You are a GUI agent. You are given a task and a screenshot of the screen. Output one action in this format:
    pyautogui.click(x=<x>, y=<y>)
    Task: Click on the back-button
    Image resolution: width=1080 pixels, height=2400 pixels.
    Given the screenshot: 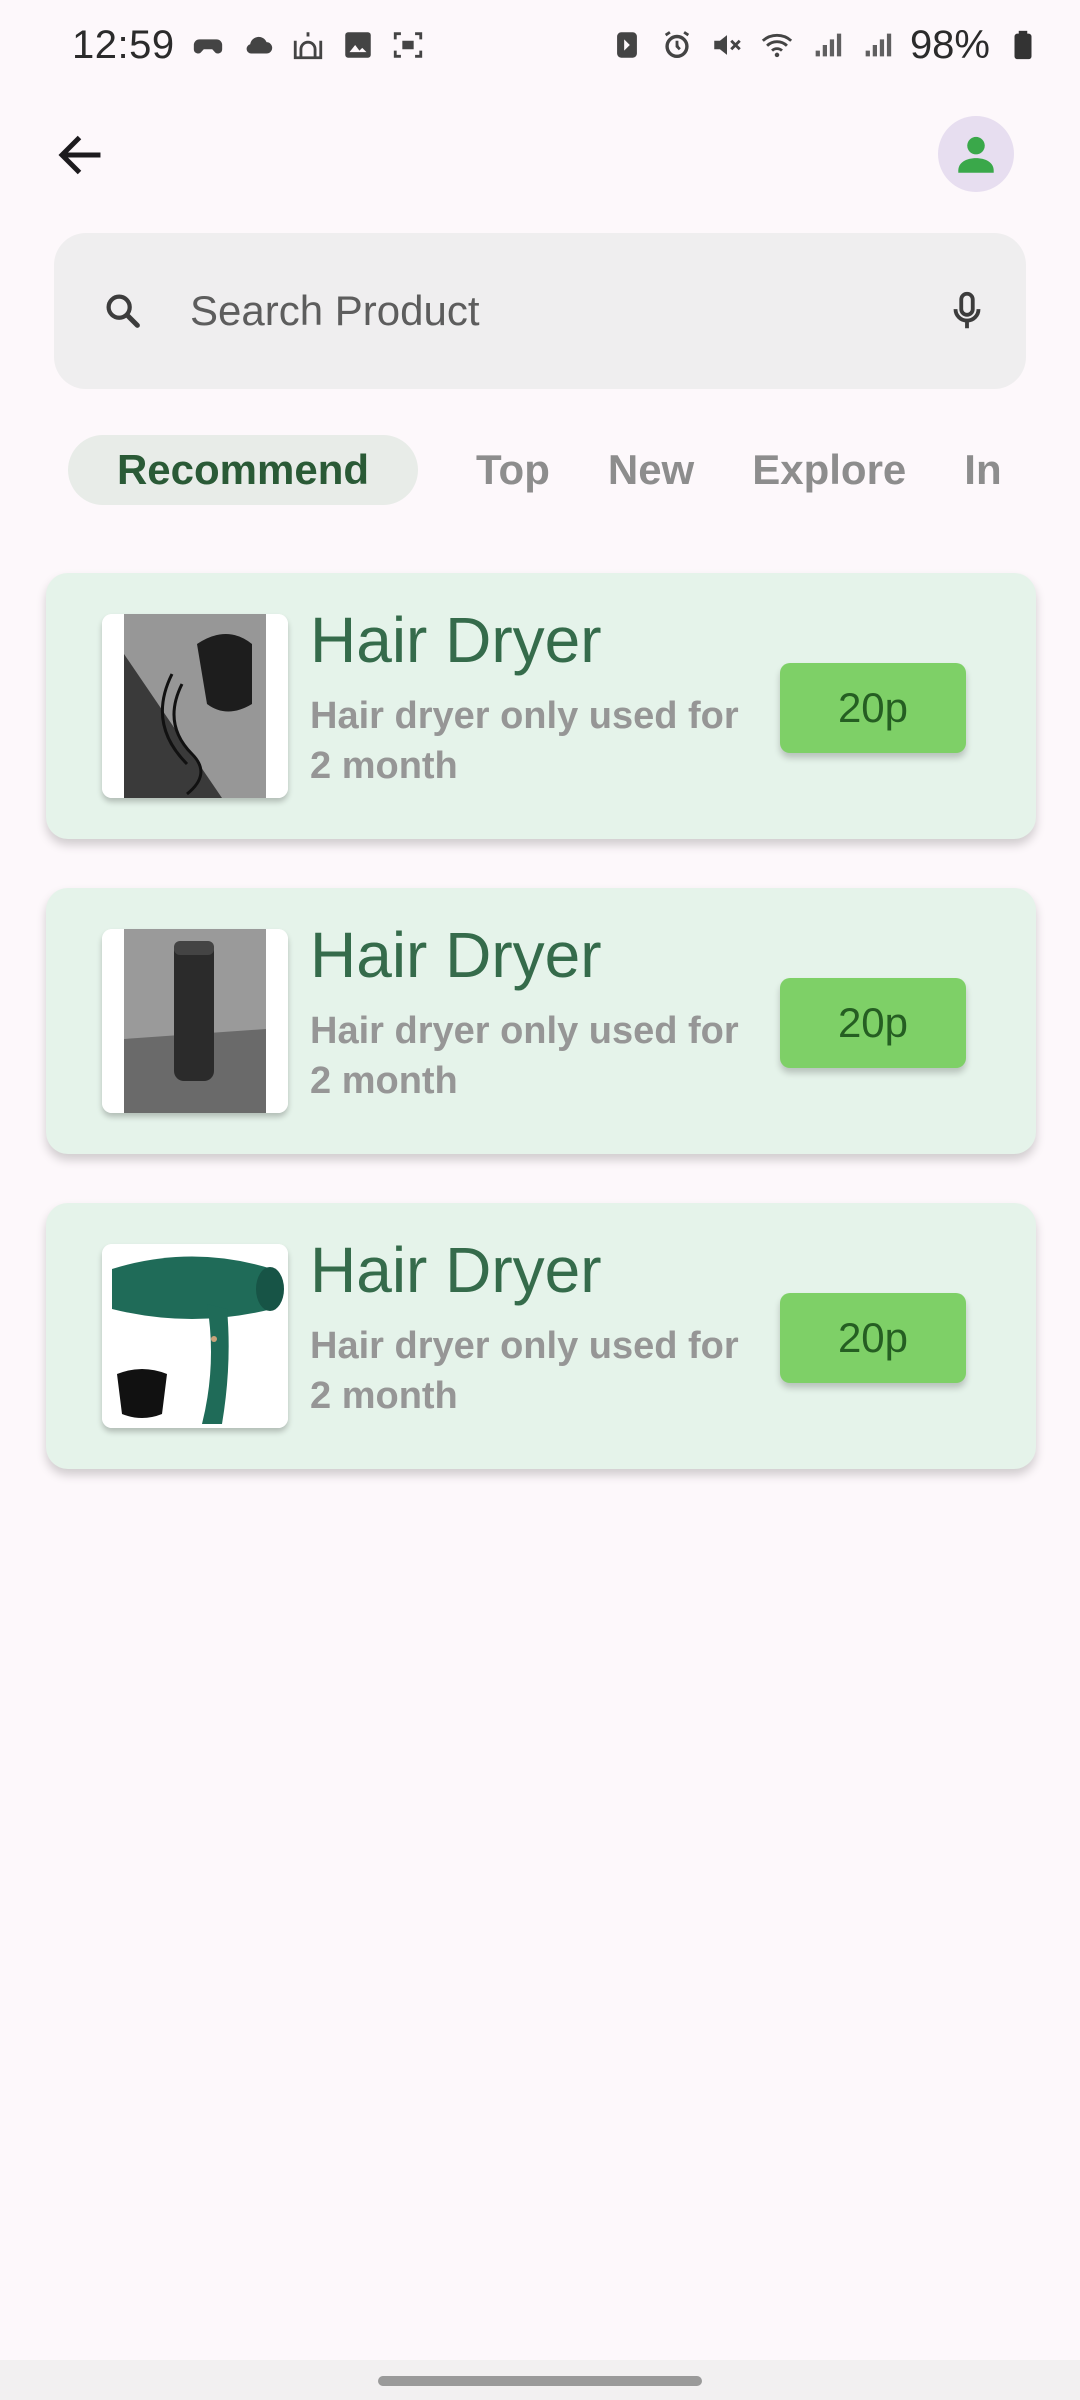 What is the action you would take?
    pyautogui.click(x=80, y=155)
    